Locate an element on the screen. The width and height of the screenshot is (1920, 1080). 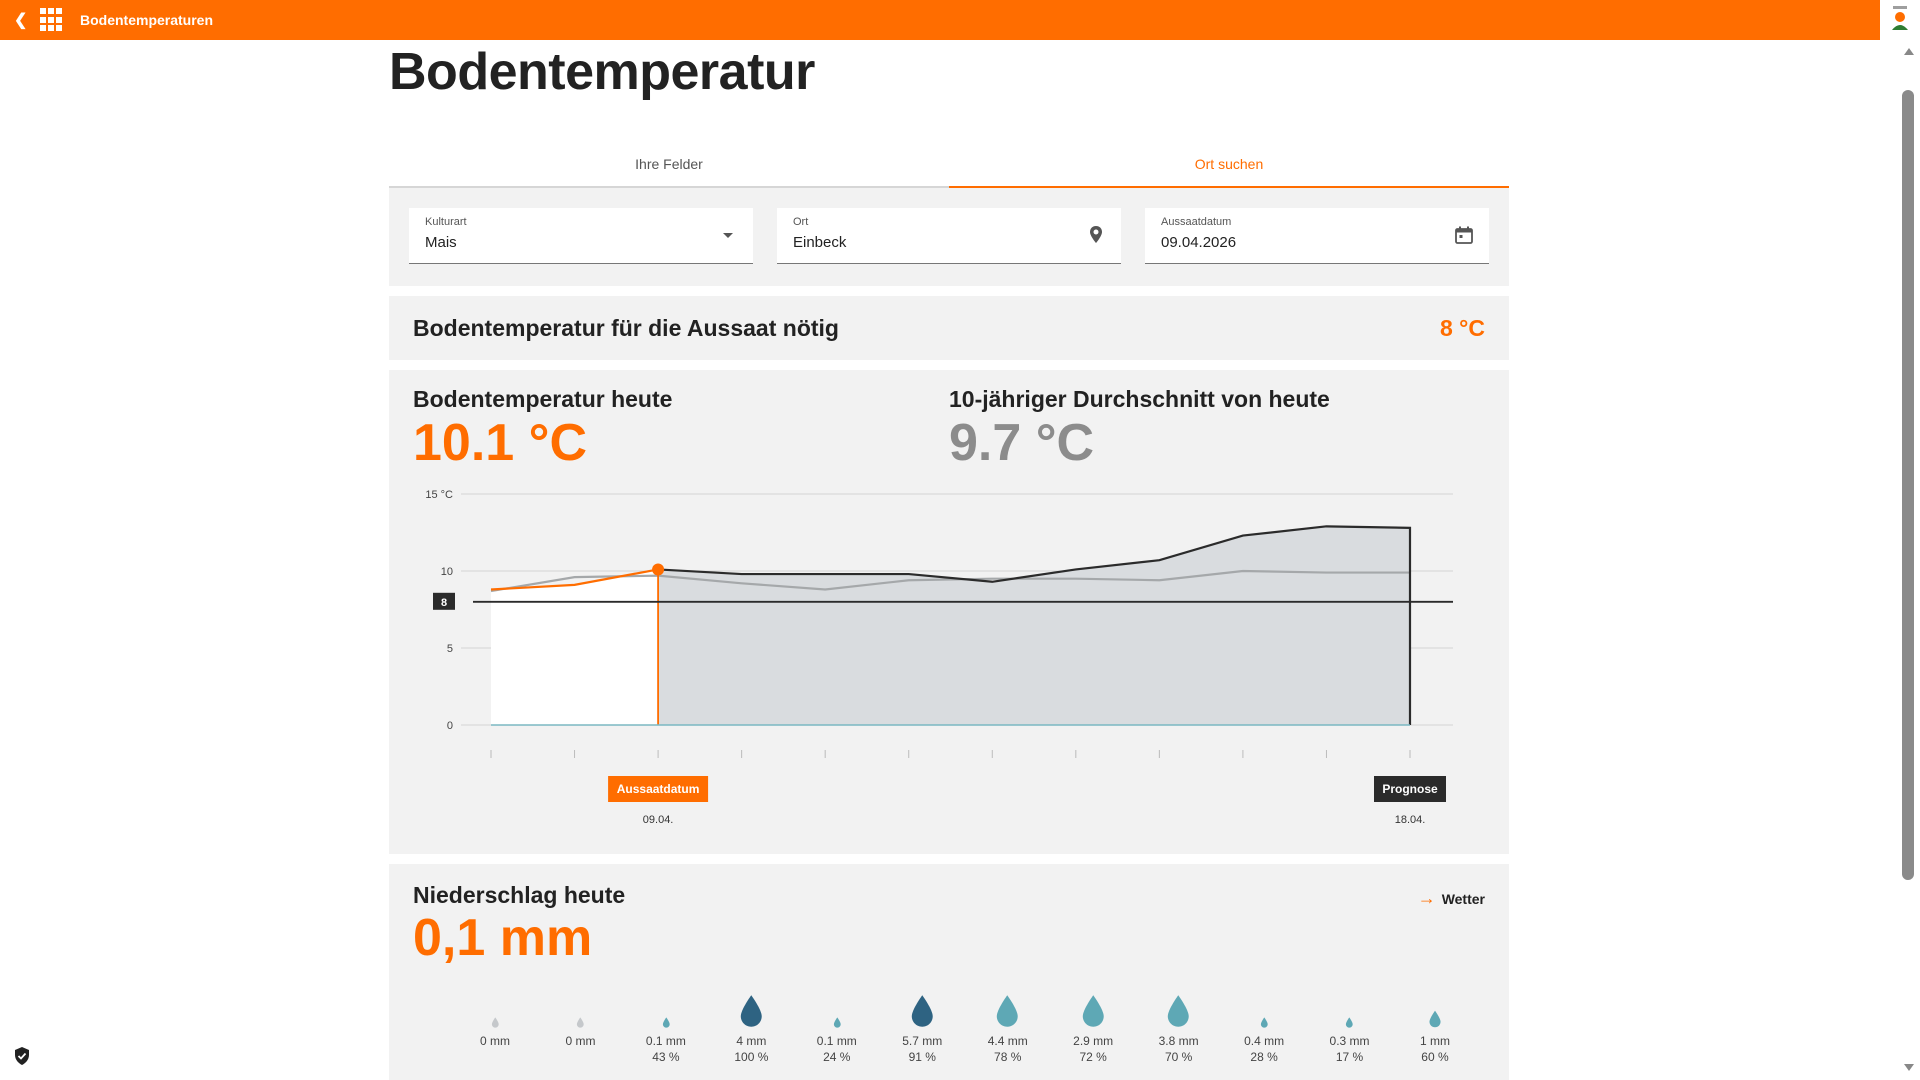
today-temp-block: Bodentemperatur heute 10.1 °C is located at coordinates (542, 428).